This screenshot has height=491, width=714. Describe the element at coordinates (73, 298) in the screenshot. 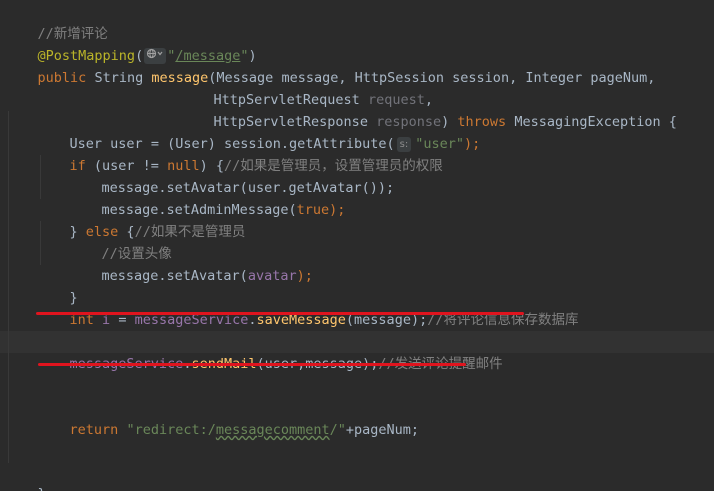

I see `code-line-13: }` at that location.